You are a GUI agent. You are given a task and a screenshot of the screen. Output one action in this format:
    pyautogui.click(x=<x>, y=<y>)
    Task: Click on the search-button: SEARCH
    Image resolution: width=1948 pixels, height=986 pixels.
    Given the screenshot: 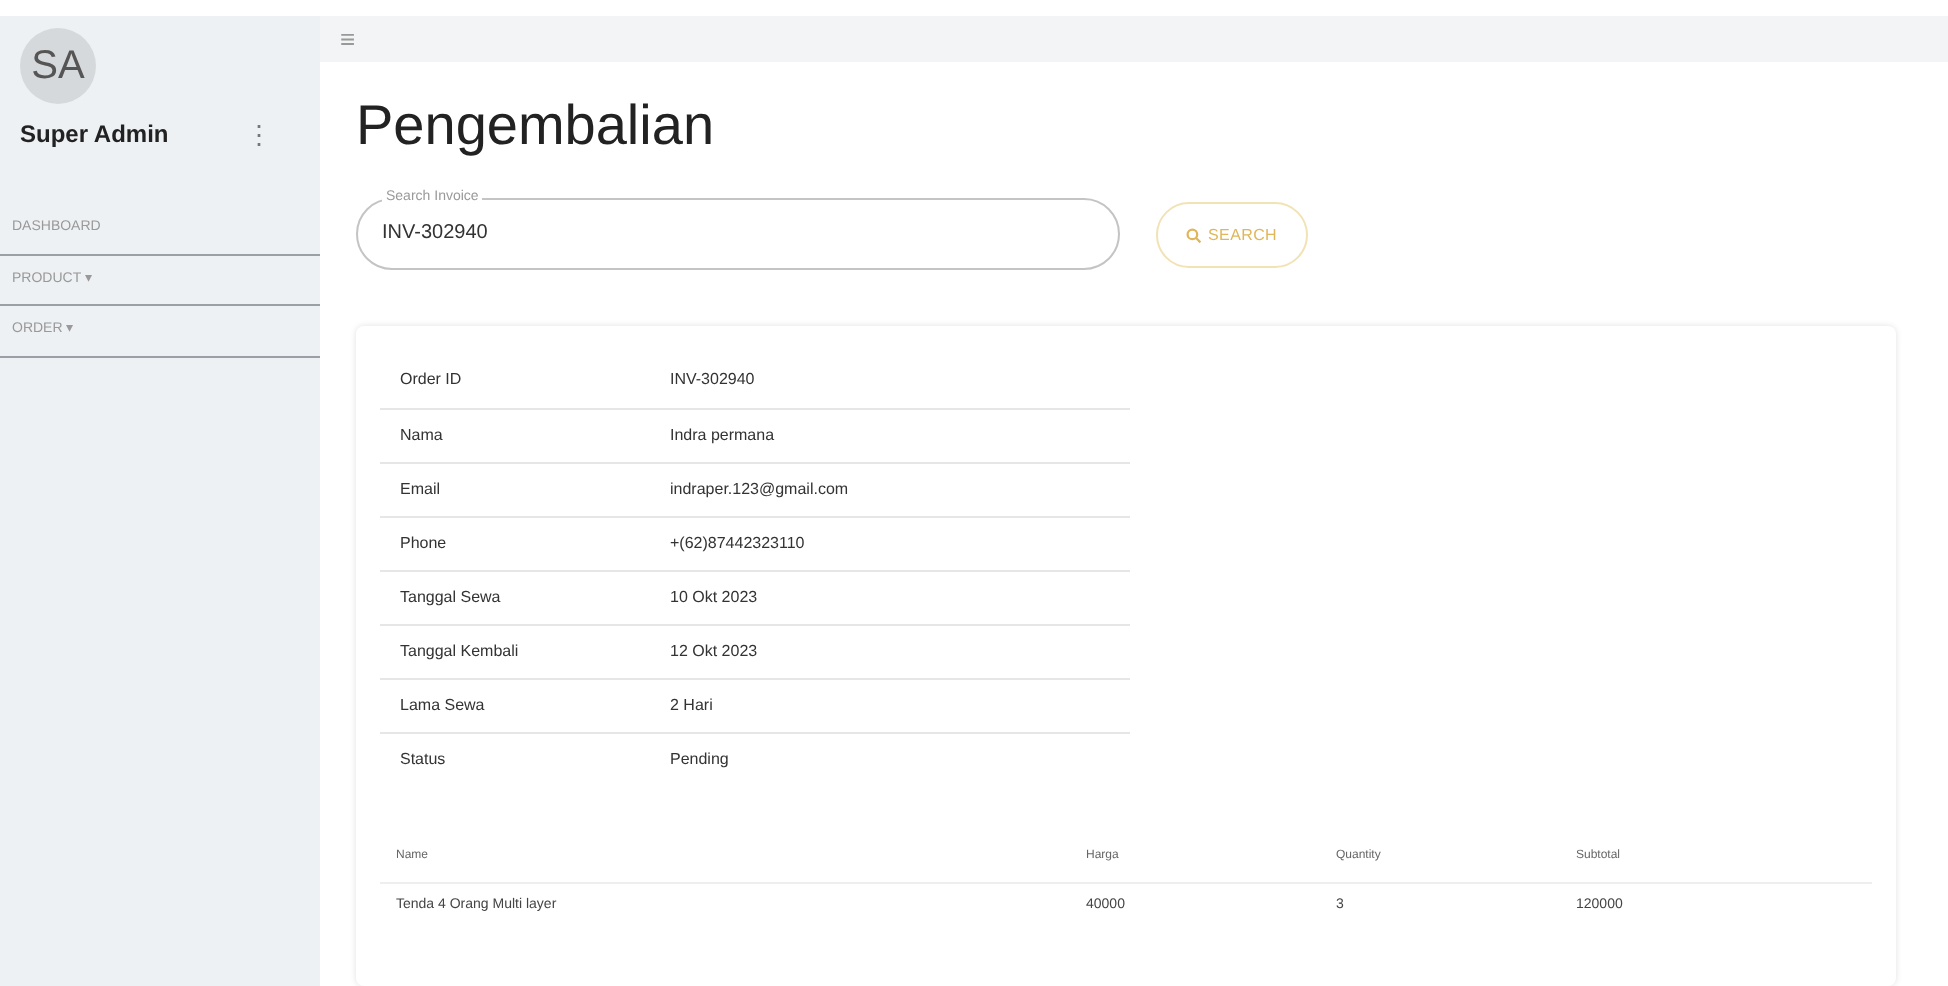 What is the action you would take?
    pyautogui.click(x=1232, y=235)
    